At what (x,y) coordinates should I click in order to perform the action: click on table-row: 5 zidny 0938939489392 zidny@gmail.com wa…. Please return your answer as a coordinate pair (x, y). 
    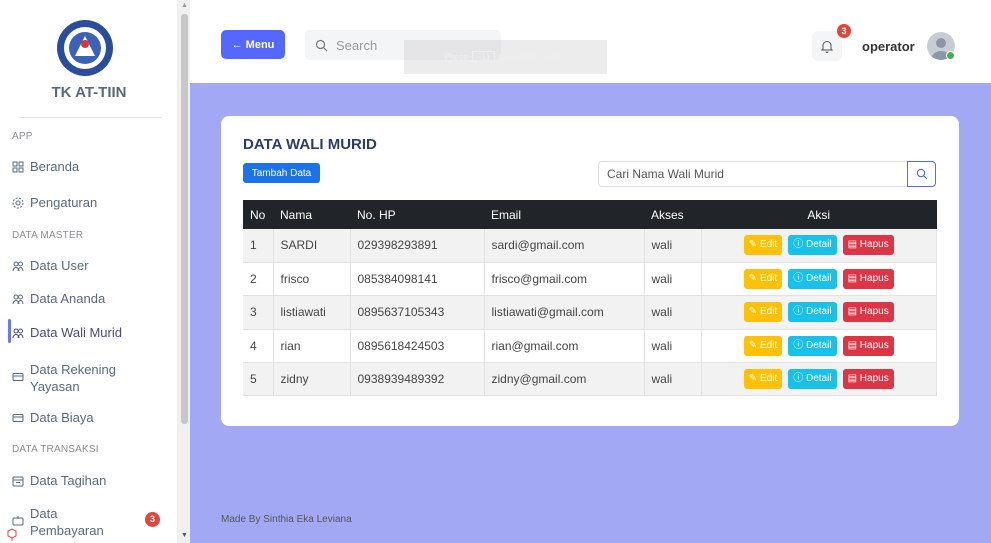
    Looking at the image, I should click on (590, 379).